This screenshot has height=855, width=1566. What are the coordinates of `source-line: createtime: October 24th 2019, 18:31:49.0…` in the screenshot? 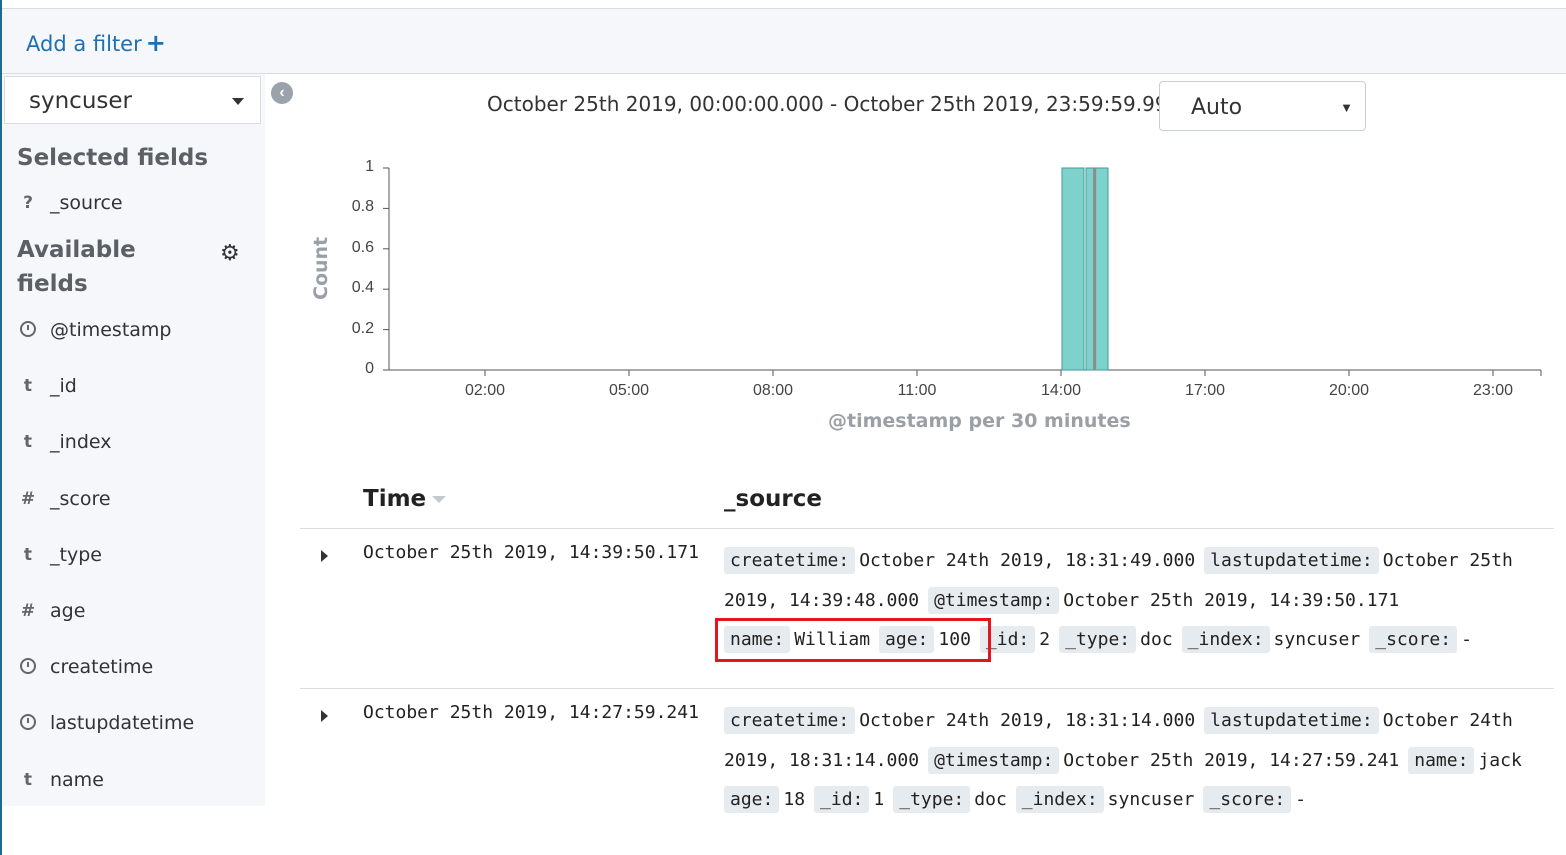 It's located at (1123, 562).